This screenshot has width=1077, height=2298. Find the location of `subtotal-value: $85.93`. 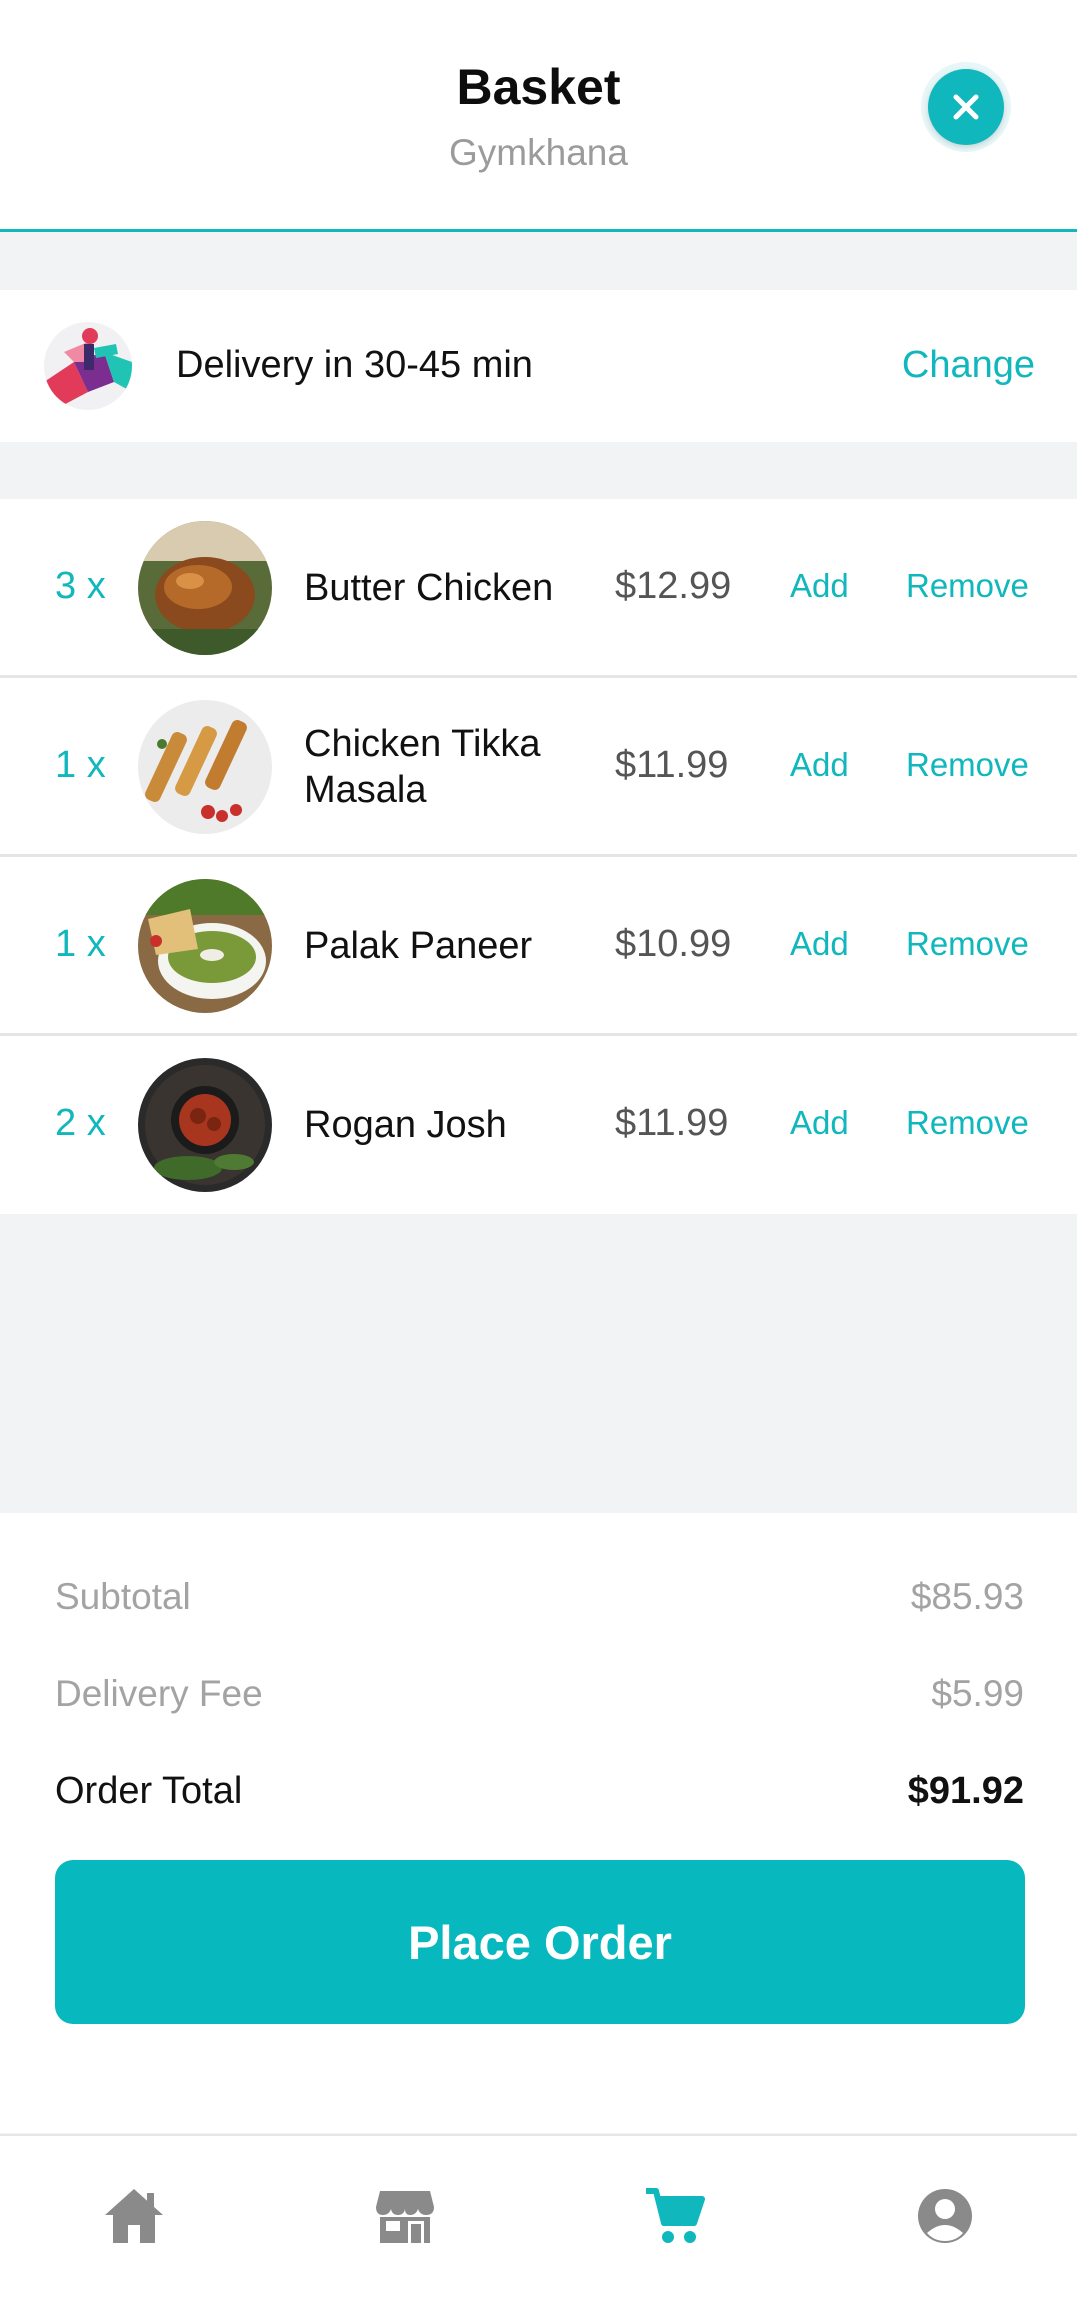

subtotal-value: $85.93 is located at coordinates (967, 1596).